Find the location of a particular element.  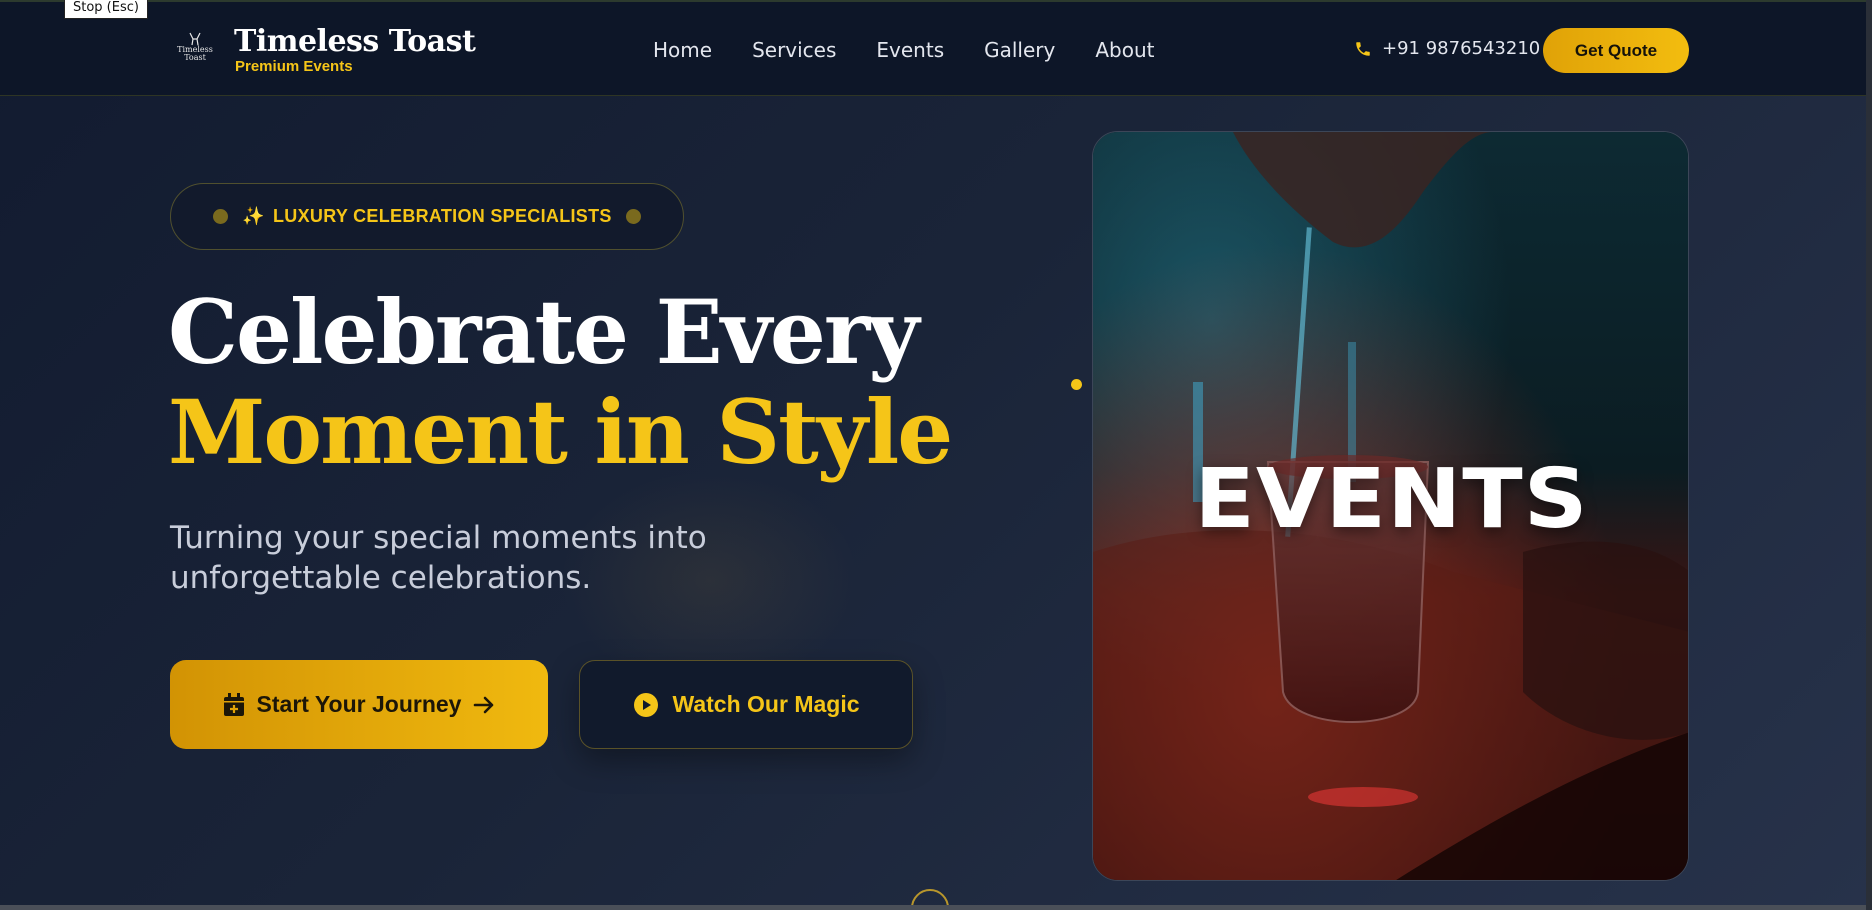

start-journey-label: Start Your Journey is located at coordinates (359, 704).